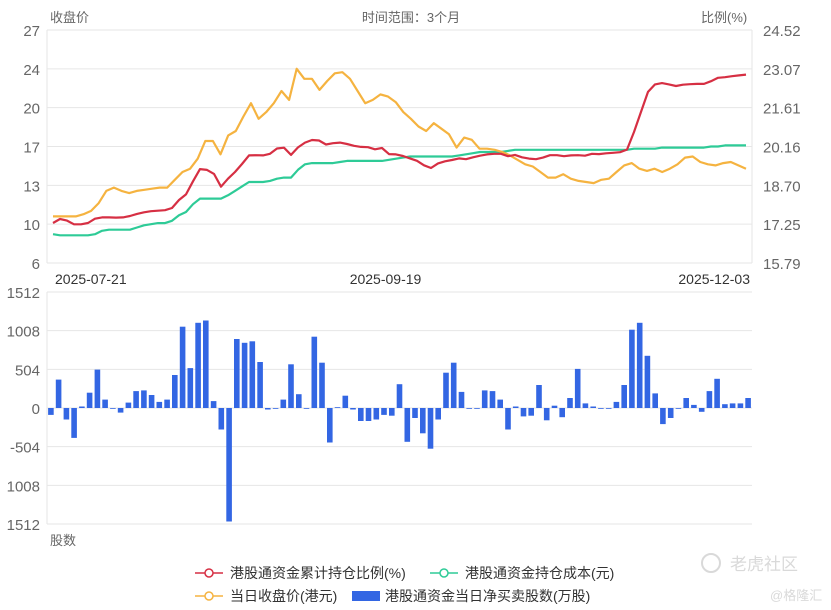 The image size is (831, 610). I want to click on legend-label: 港股通资金累计持仓比例(%), so click(318, 573).